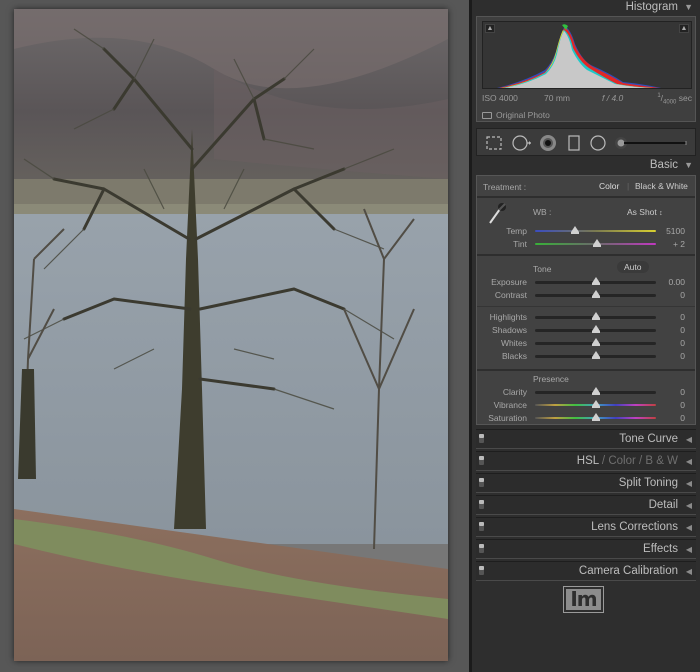  What do you see at coordinates (671, 392) in the screenshot?
I see `clarity-value: 0` at bounding box center [671, 392].